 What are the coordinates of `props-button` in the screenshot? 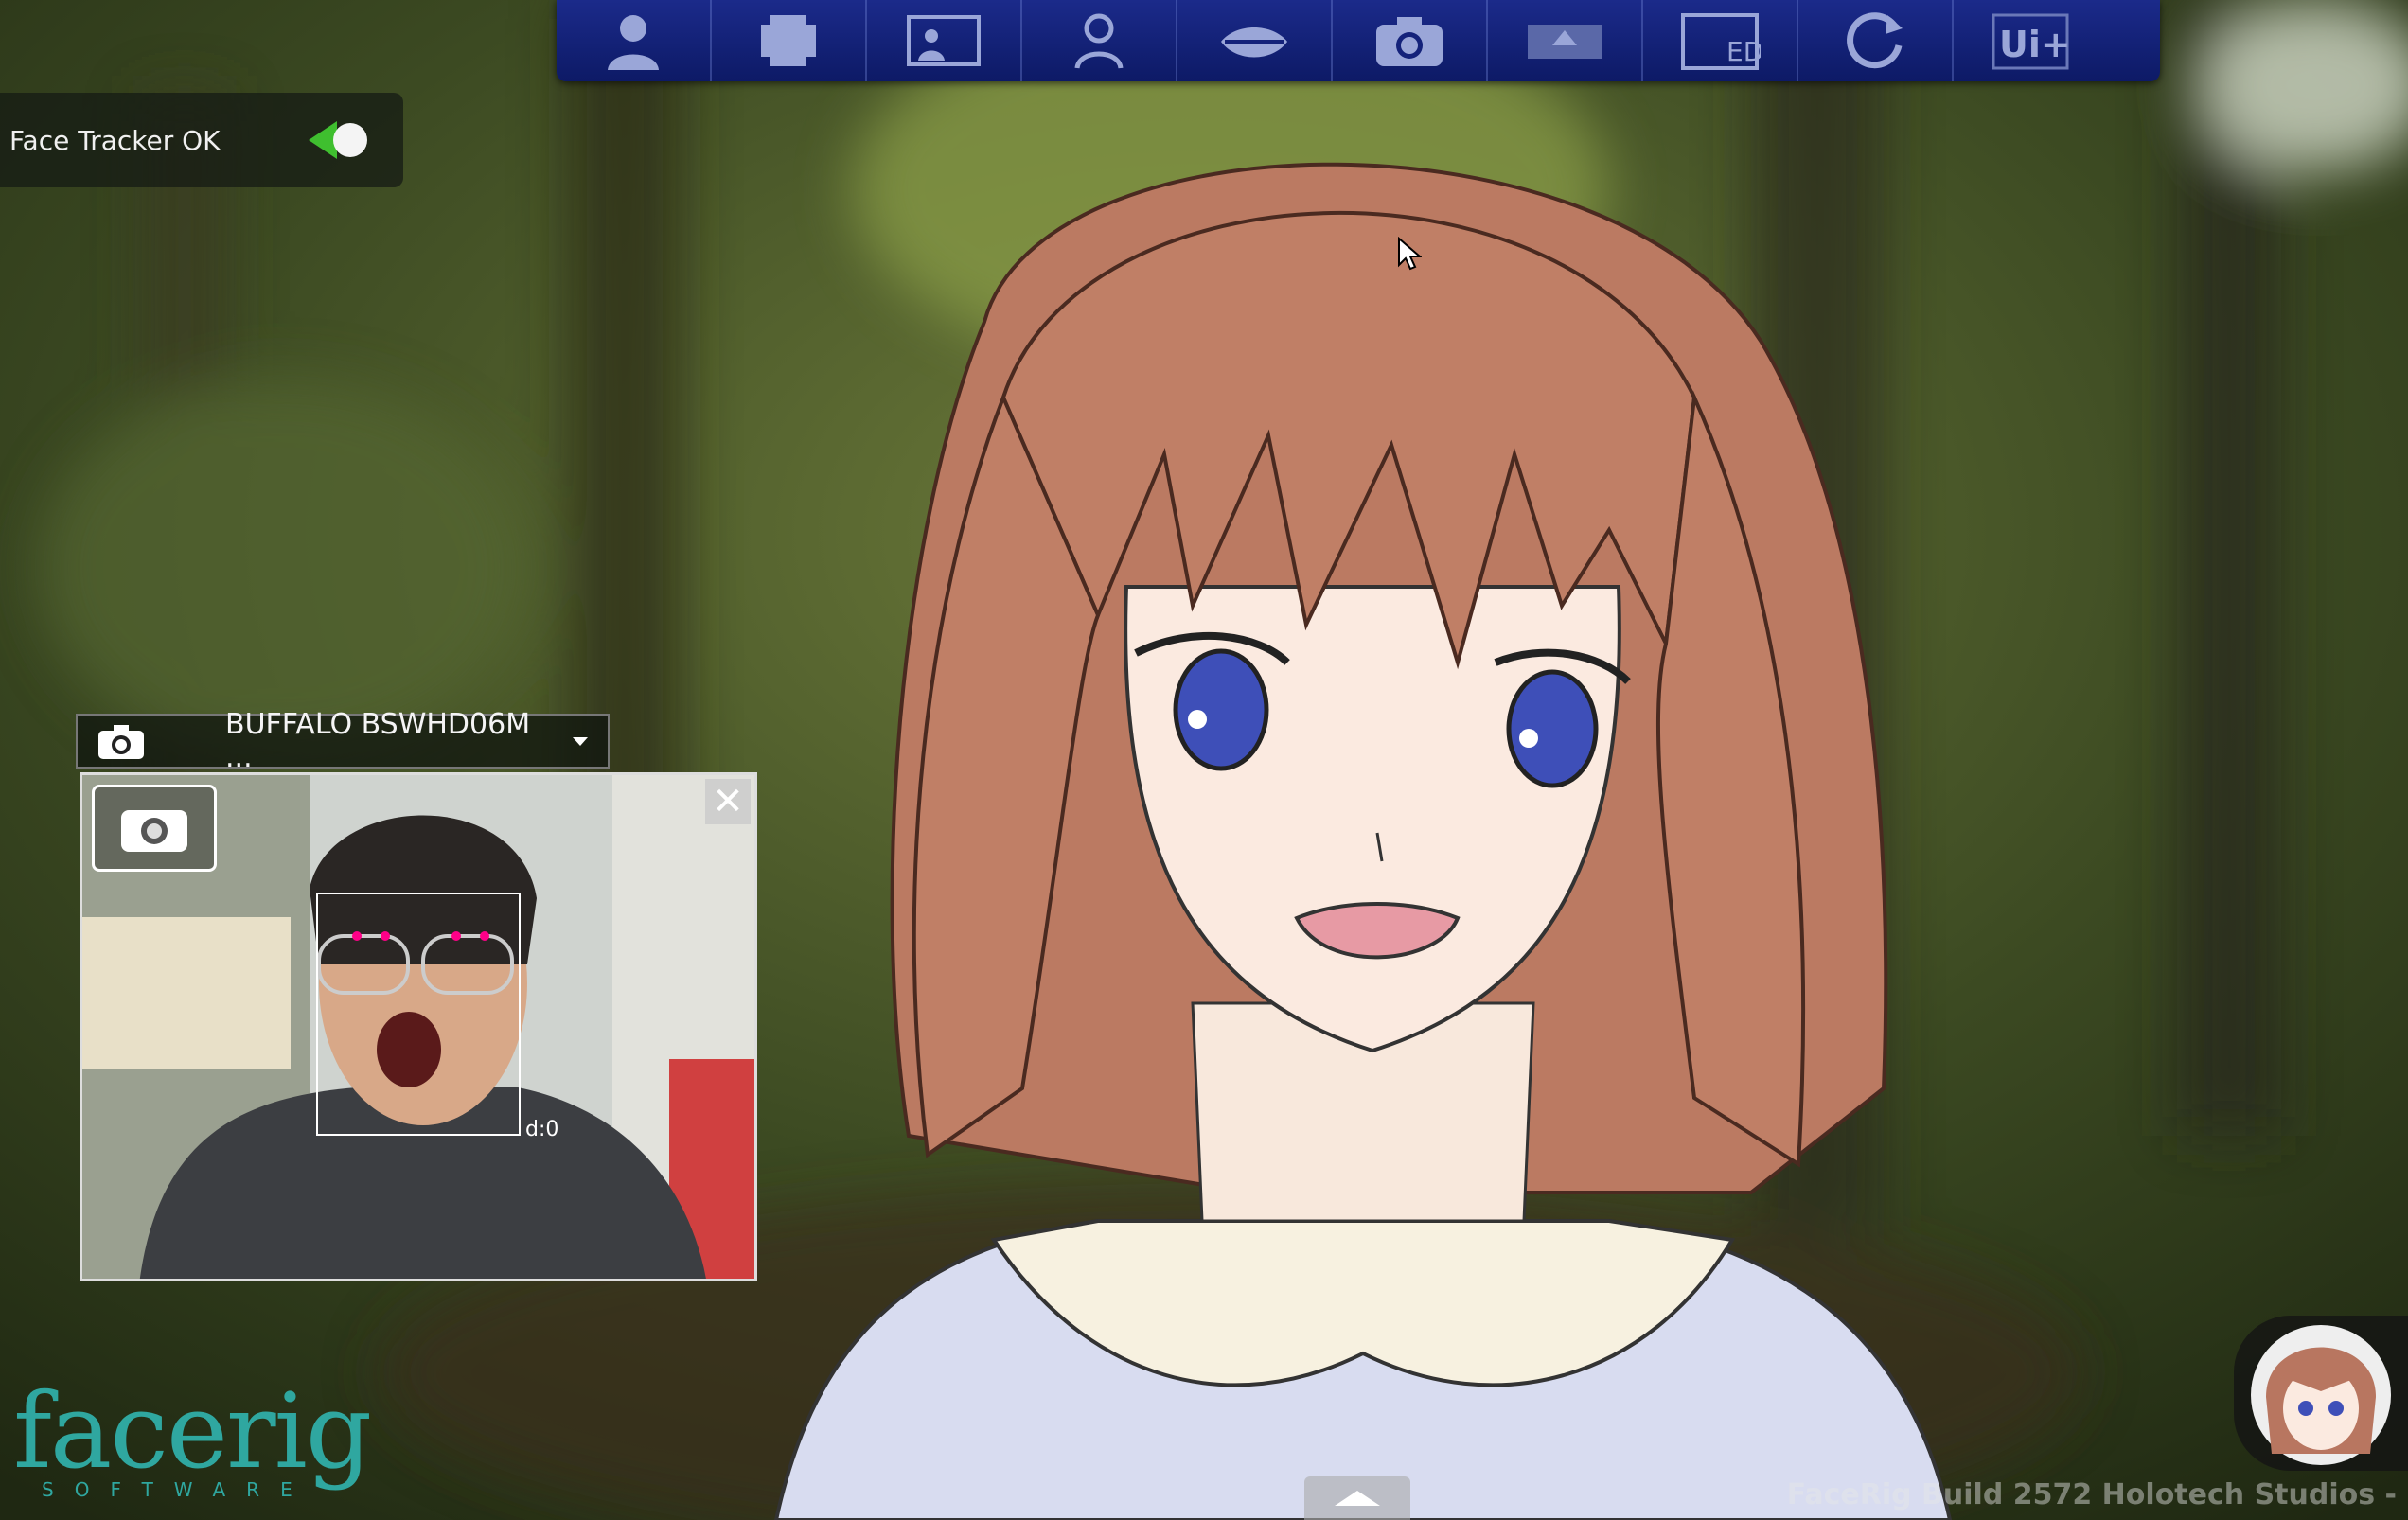 It's located at (1099, 40).